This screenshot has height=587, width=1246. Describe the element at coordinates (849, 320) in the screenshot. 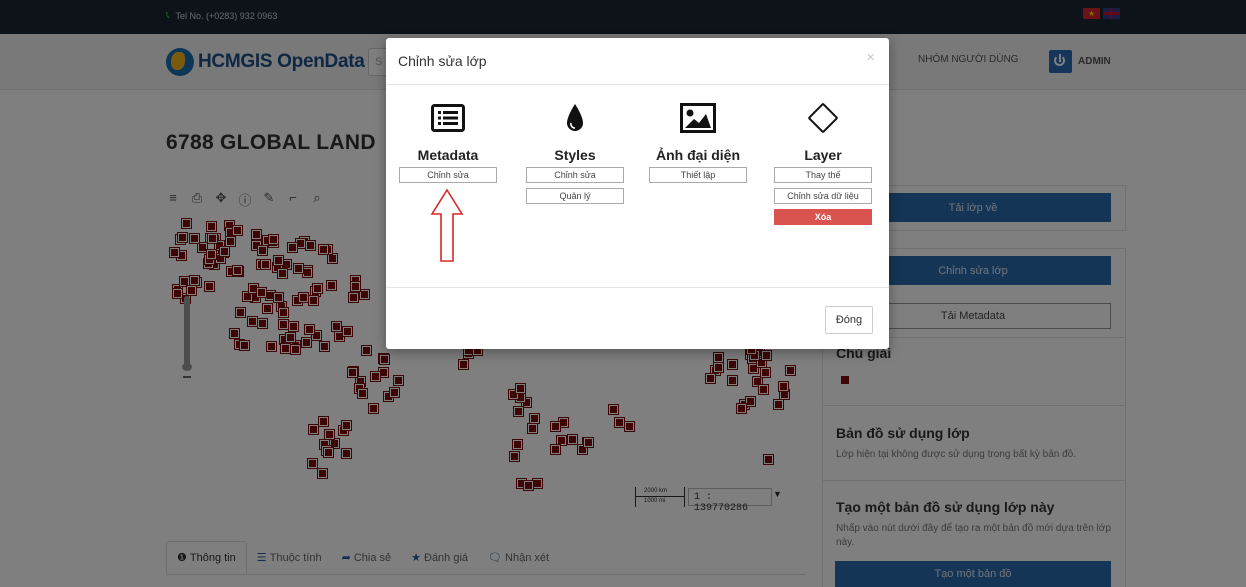

I see `close-button: Đóng` at that location.